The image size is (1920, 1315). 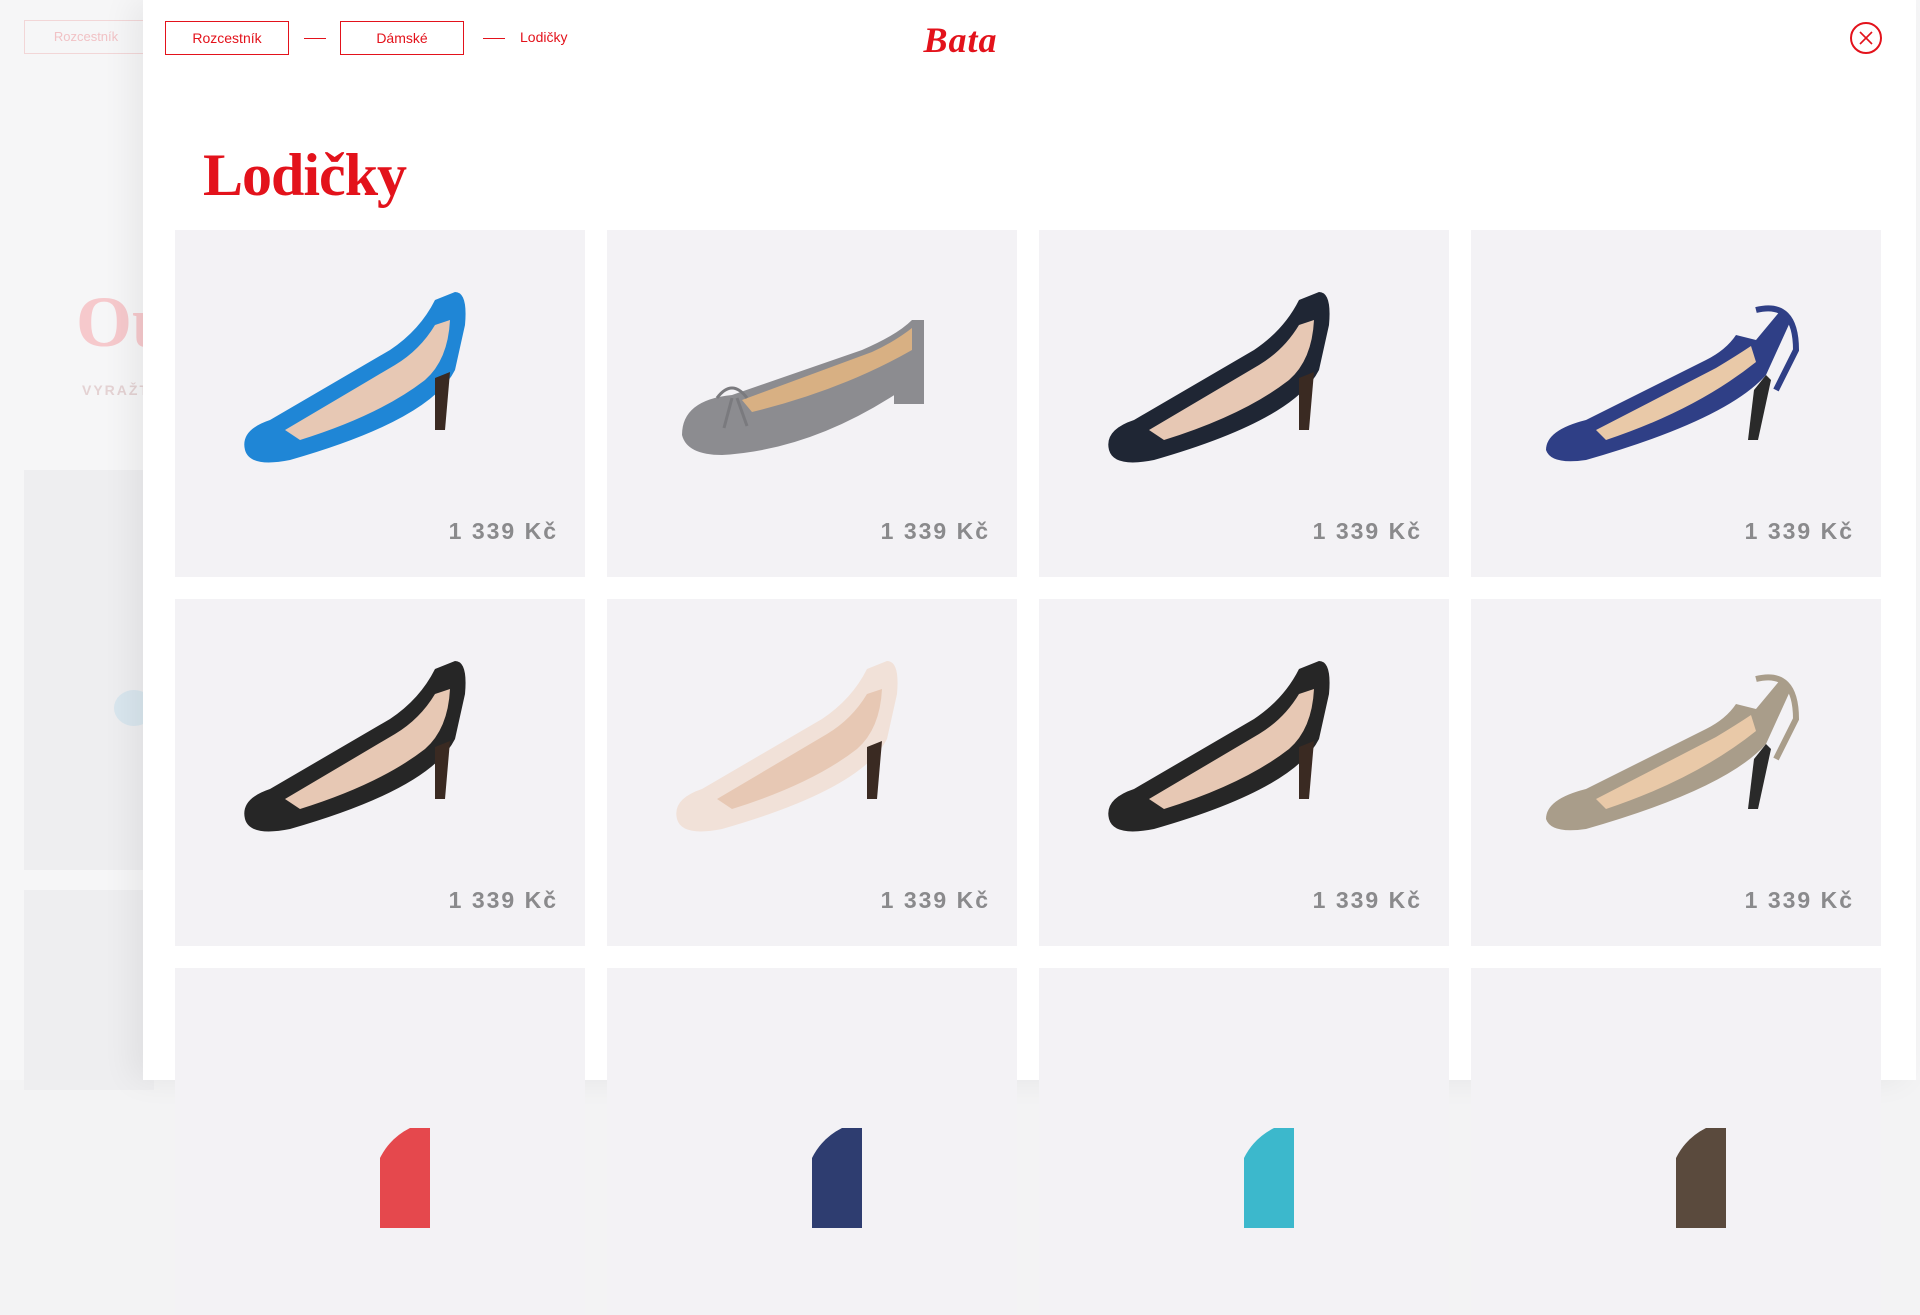 What do you see at coordinates (227, 38) in the screenshot?
I see `breadcrumb-rozcestnik-button: Rozcestník` at bounding box center [227, 38].